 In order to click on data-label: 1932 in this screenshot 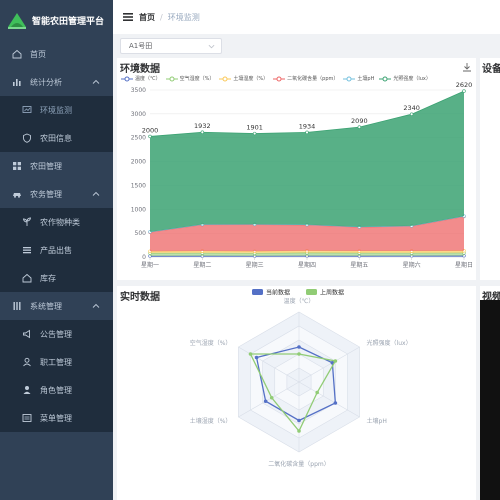, I will do `click(202, 126)`.